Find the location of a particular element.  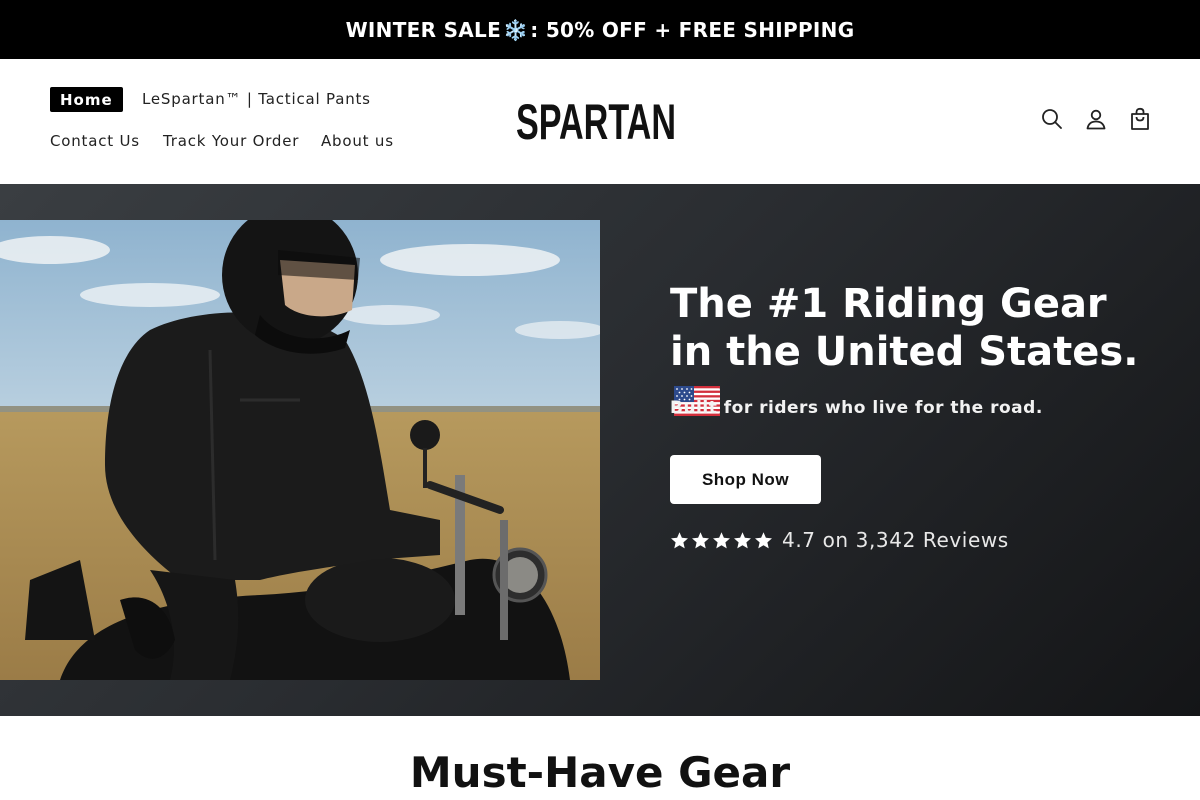

snowflake-icon: ❄️ is located at coordinates (516, 29).